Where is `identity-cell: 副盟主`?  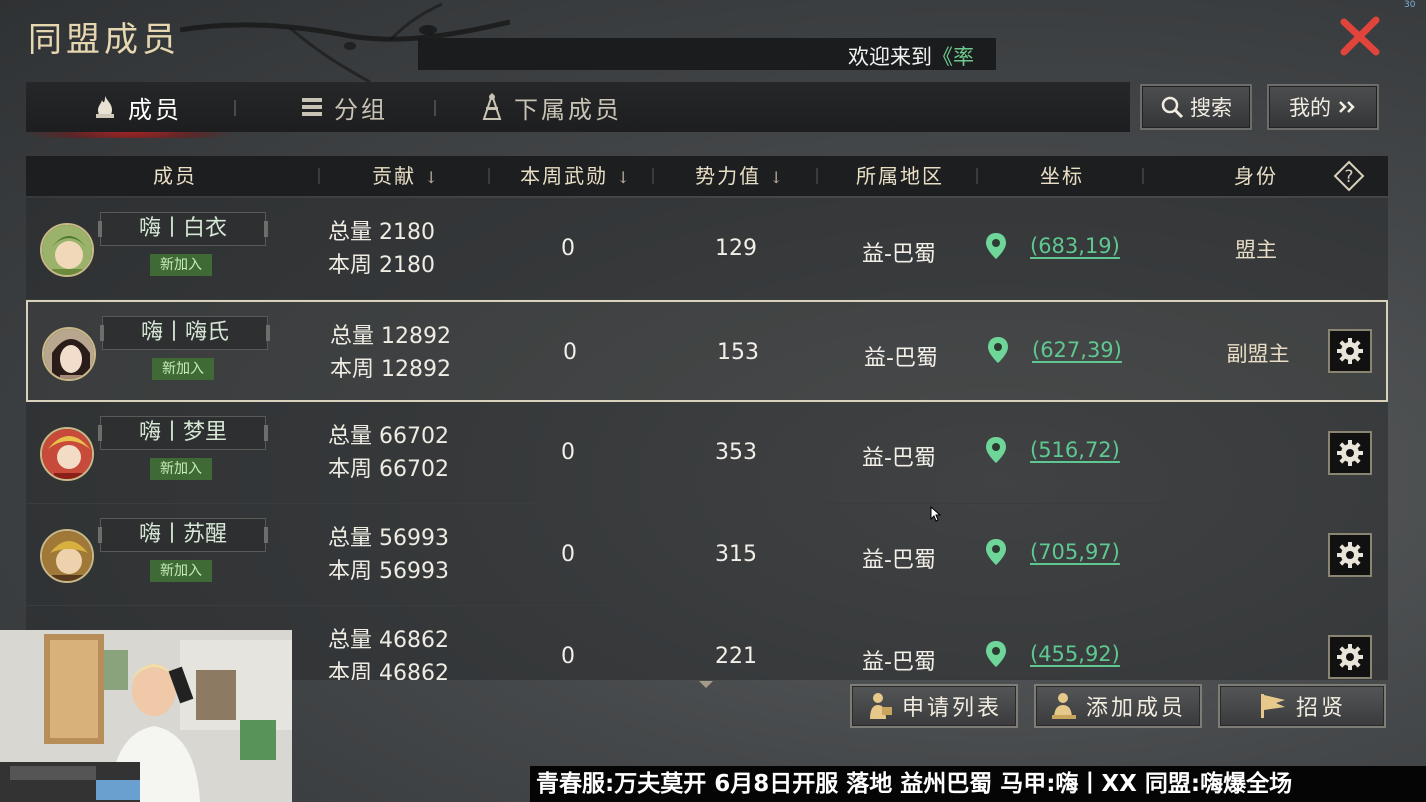
identity-cell: 副盟主 is located at coordinates (1258, 354).